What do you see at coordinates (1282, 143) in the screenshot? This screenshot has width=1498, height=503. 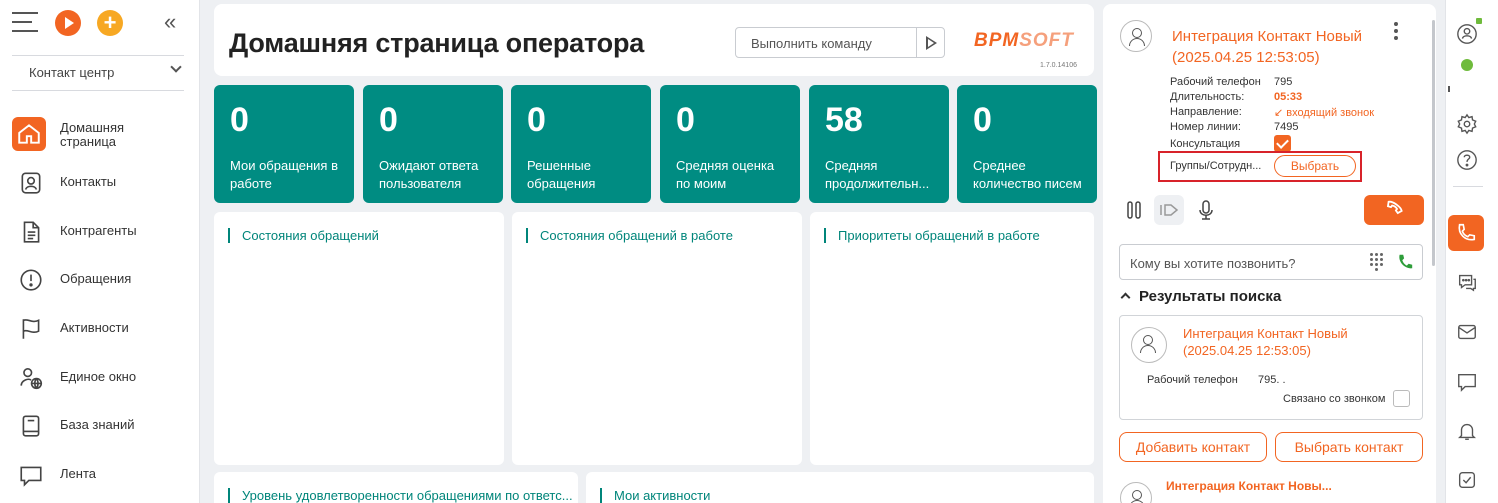 I see `consultation-checkbox` at bounding box center [1282, 143].